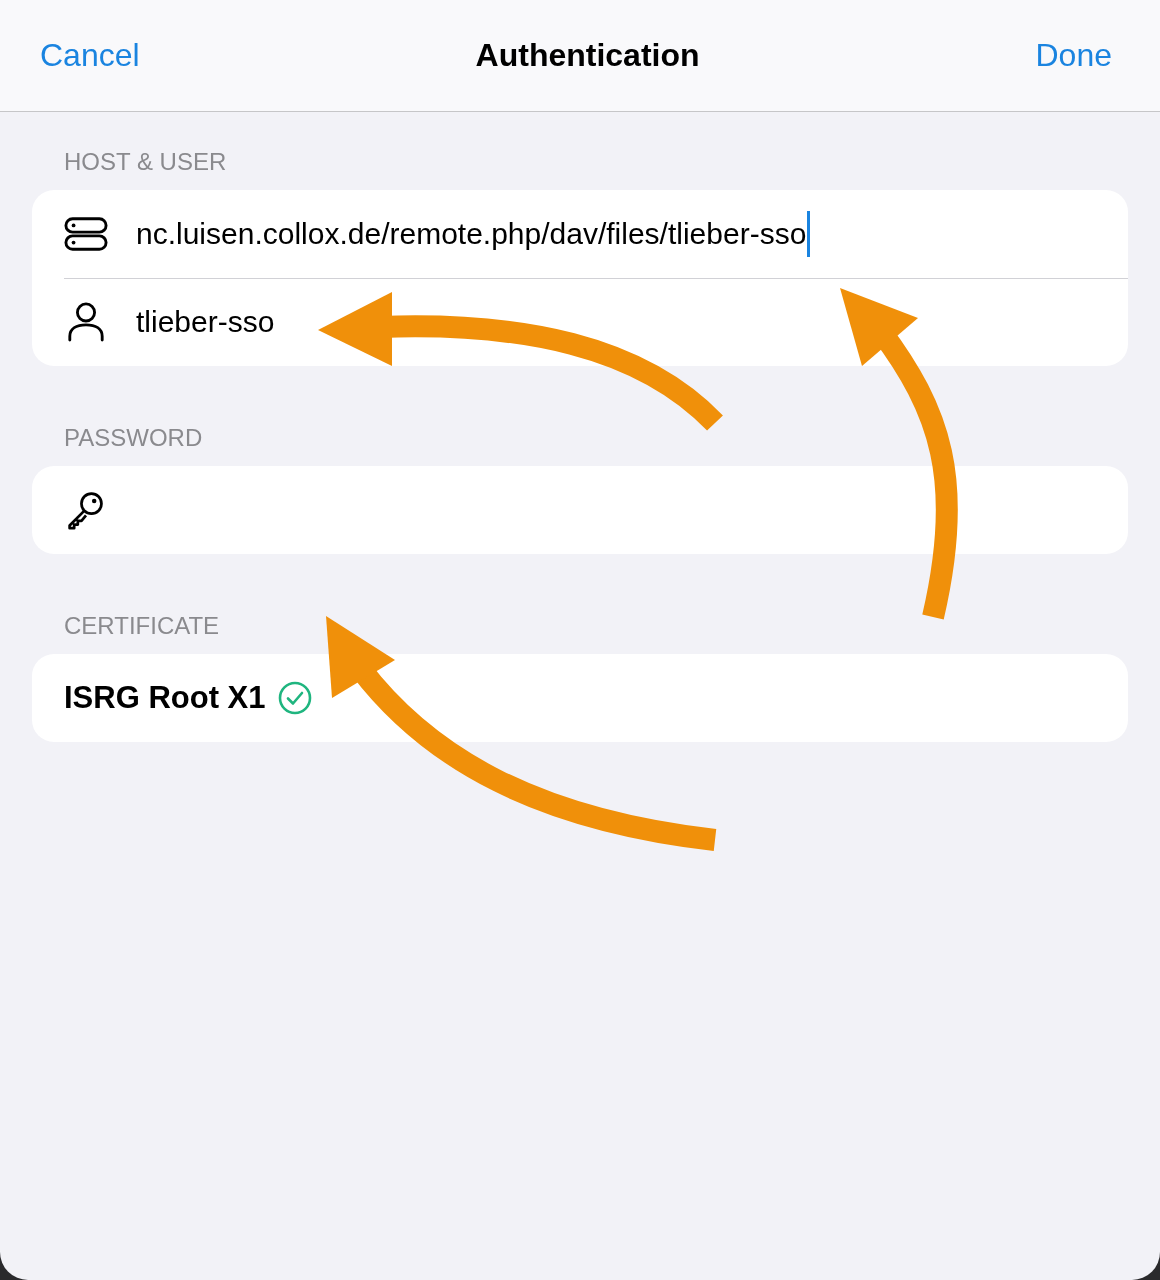 The image size is (1160, 1280). What do you see at coordinates (86, 234) in the screenshot?
I see `server-icon` at bounding box center [86, 234].